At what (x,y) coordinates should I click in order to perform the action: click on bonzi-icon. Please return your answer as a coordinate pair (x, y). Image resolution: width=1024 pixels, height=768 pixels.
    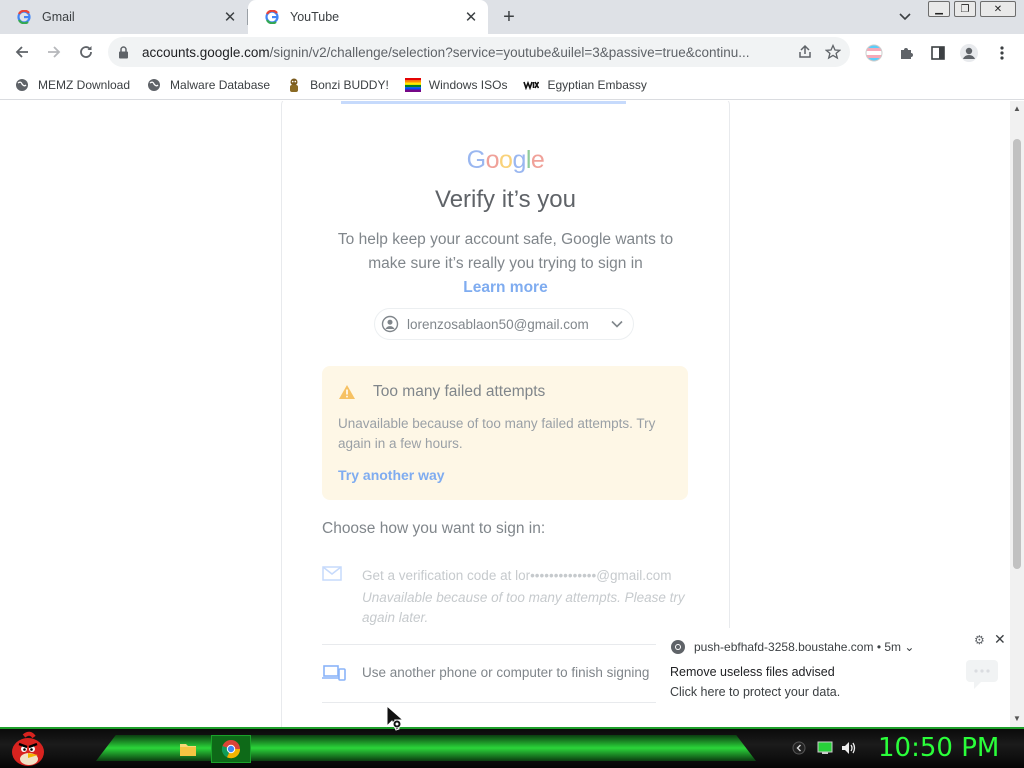
    Looking at the image, I should click on (294, 85).